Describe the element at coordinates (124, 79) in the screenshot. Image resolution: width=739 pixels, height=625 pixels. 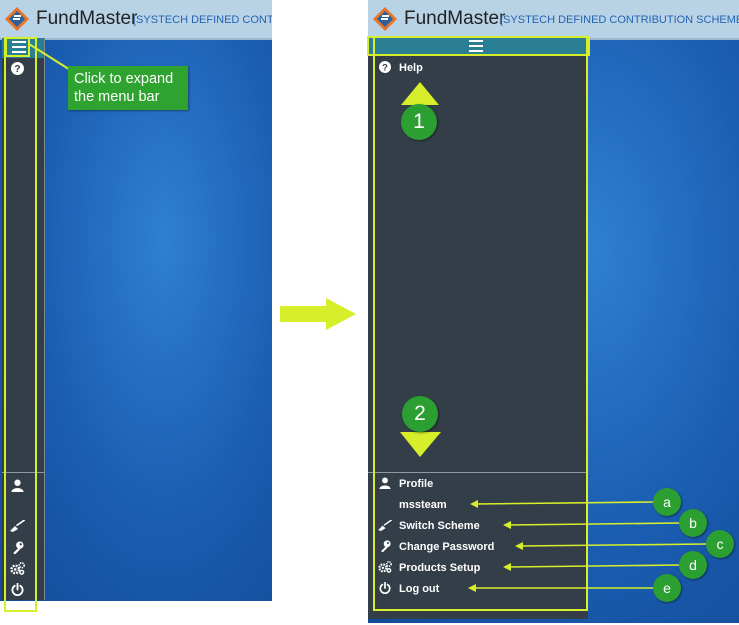
I see `callout-line-1: Click to expand` at that location.